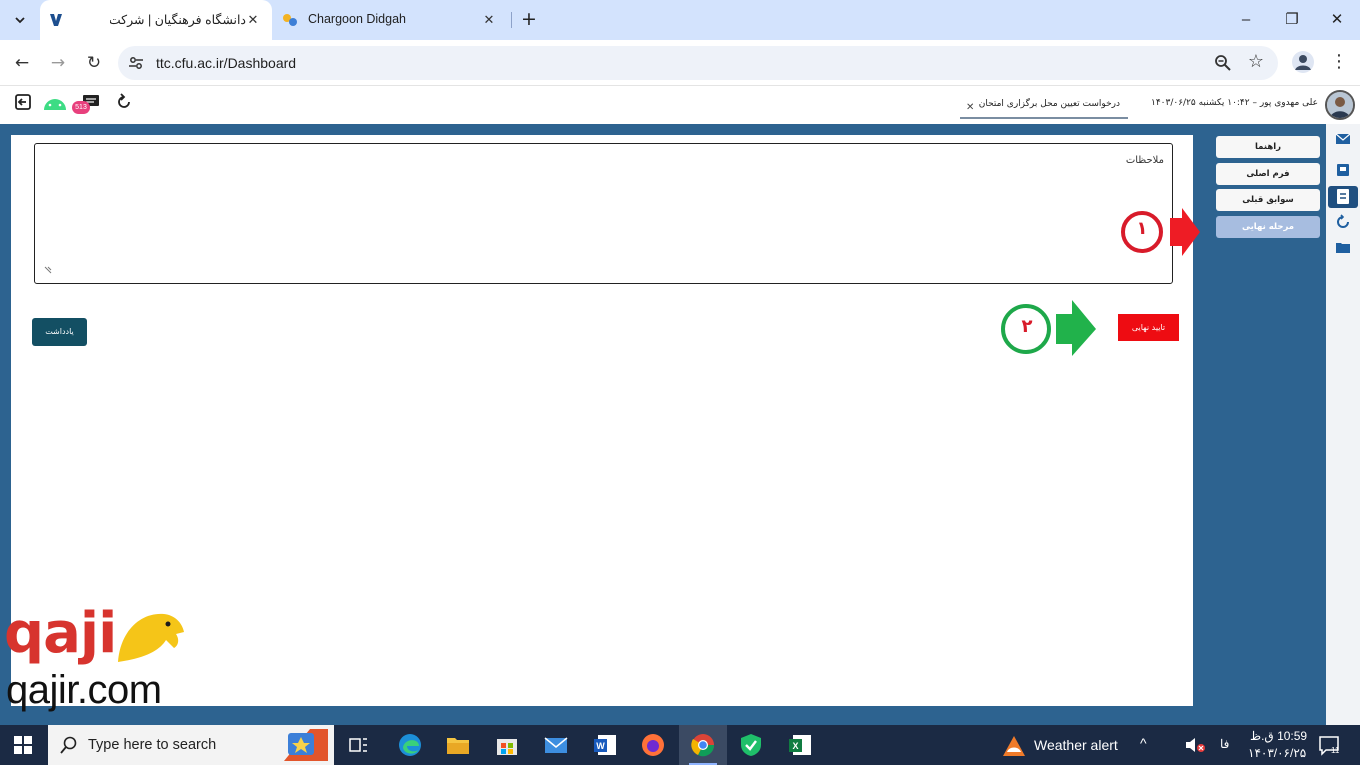 This screenshot has height=765, width=1360. I want to click on restore-icon: ❐, so click(1292, 20).